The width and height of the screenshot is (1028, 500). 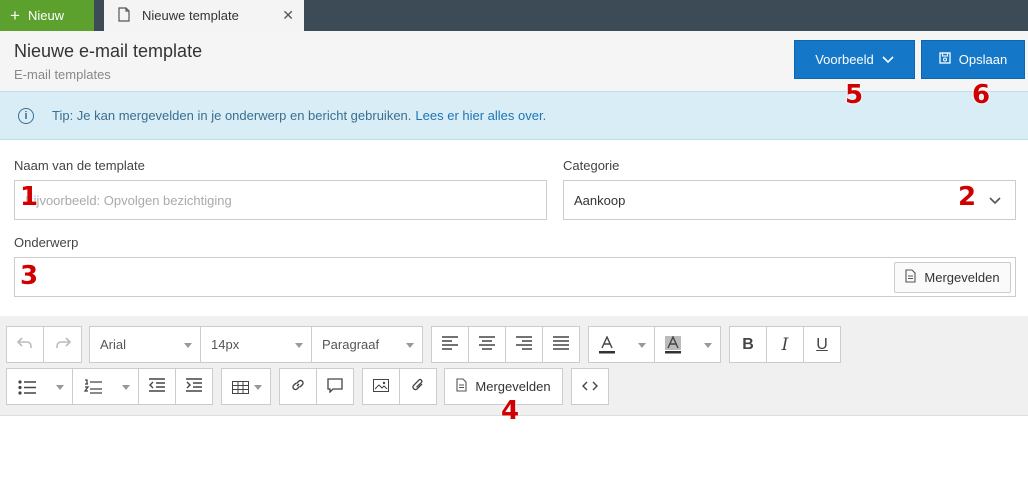 I want to click on align-center-button, so click(x=487, y=344).